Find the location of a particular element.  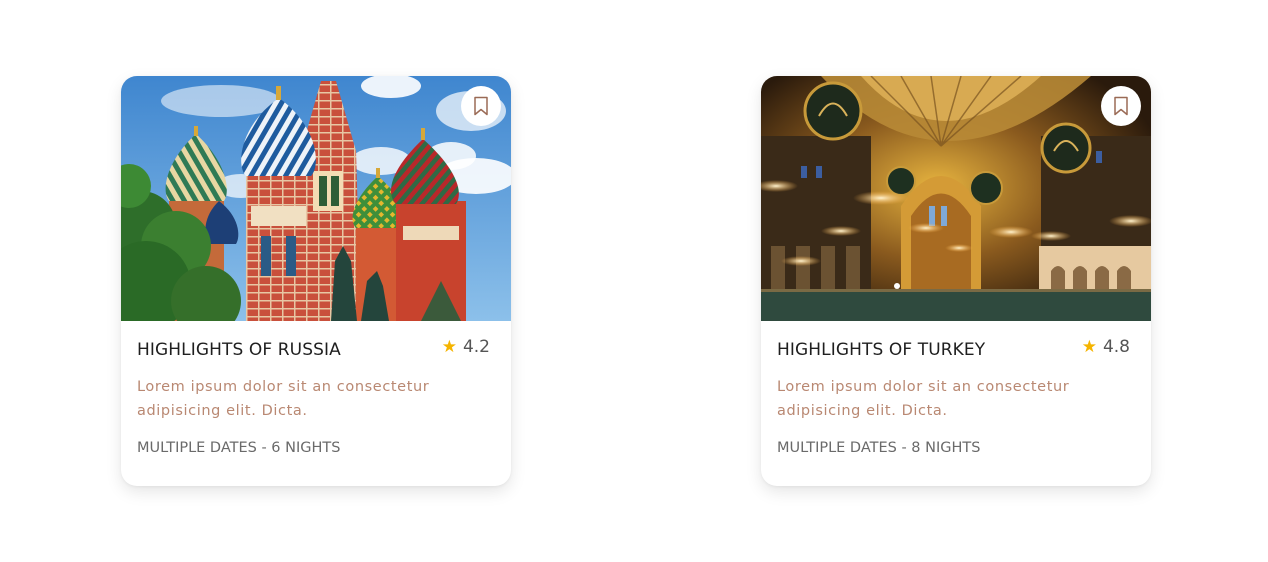

tour-dates: MULTIPLE DATES - 6 NIGHTS is located at coordinates (239, 448).